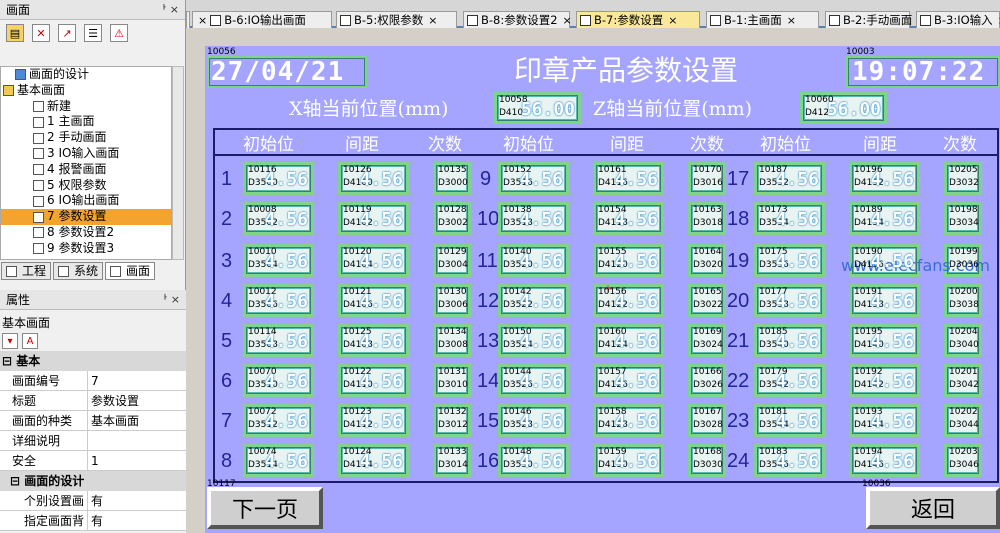  I want to click on param-input-field: 10195 D4140 4.56, so click(884, 340).